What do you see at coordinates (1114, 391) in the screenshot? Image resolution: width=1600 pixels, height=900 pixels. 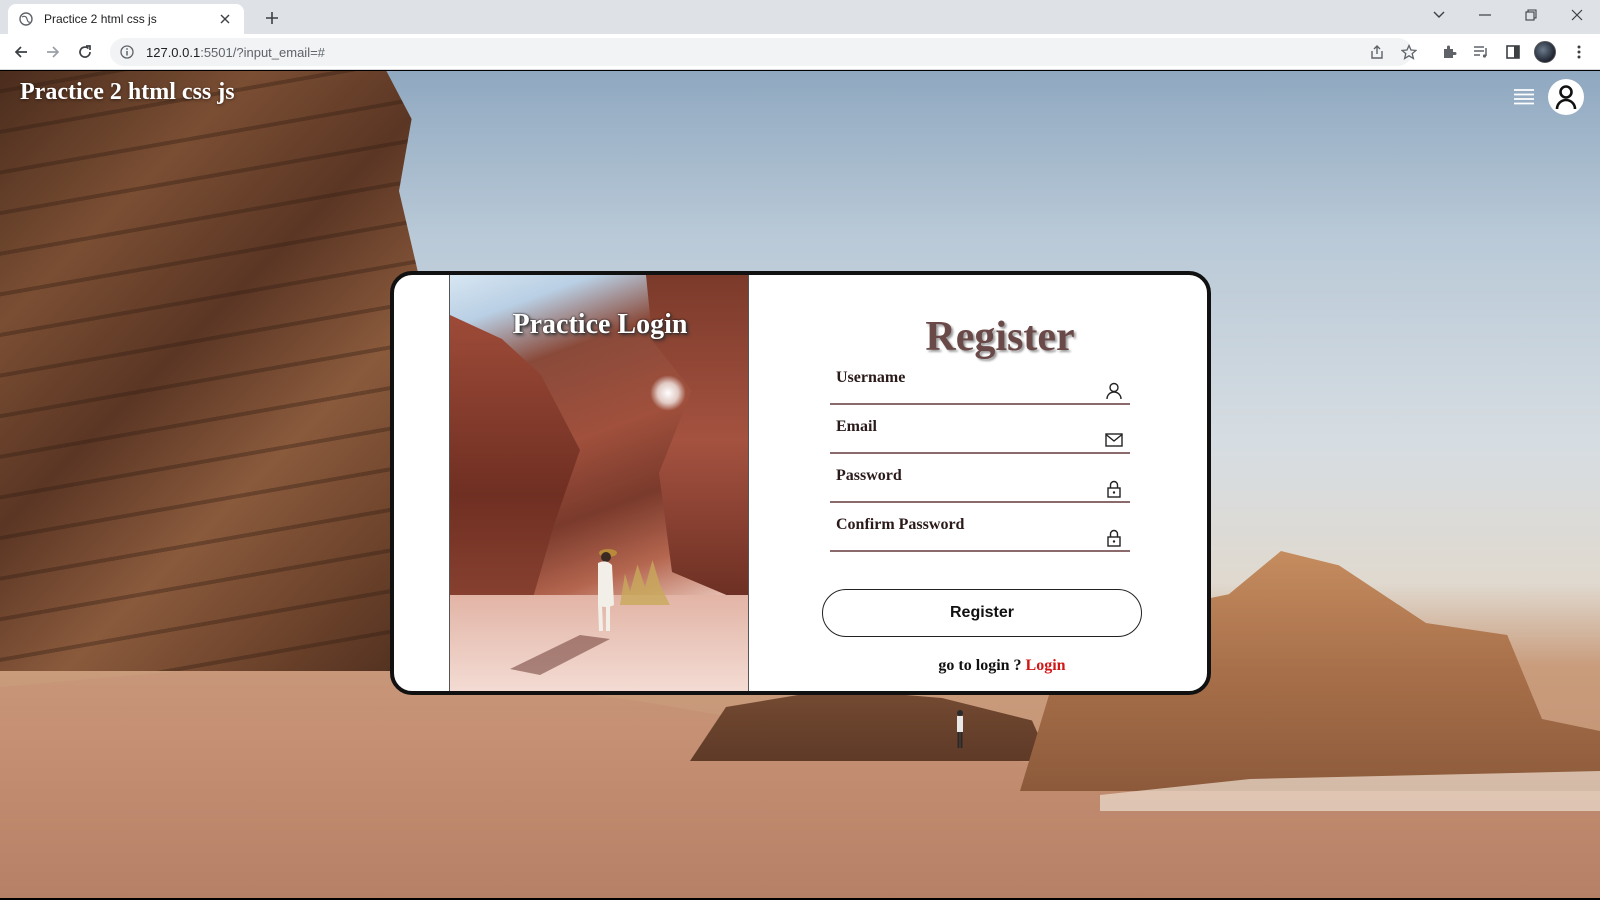 I see `user-icon` at bounding box center [1114, 391].